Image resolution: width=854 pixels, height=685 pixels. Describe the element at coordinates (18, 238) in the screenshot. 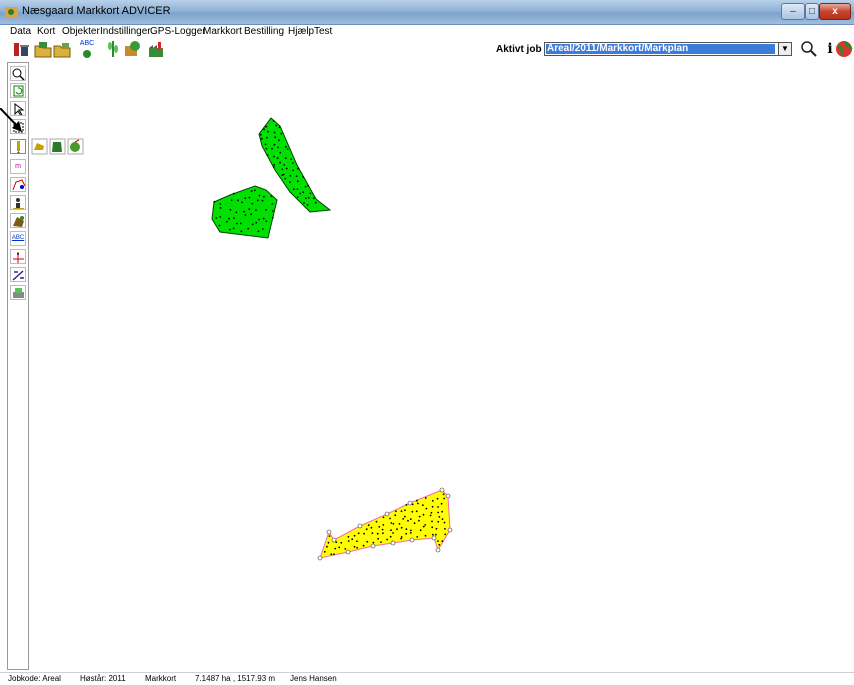

I see `label-tool: ABC` at that location.